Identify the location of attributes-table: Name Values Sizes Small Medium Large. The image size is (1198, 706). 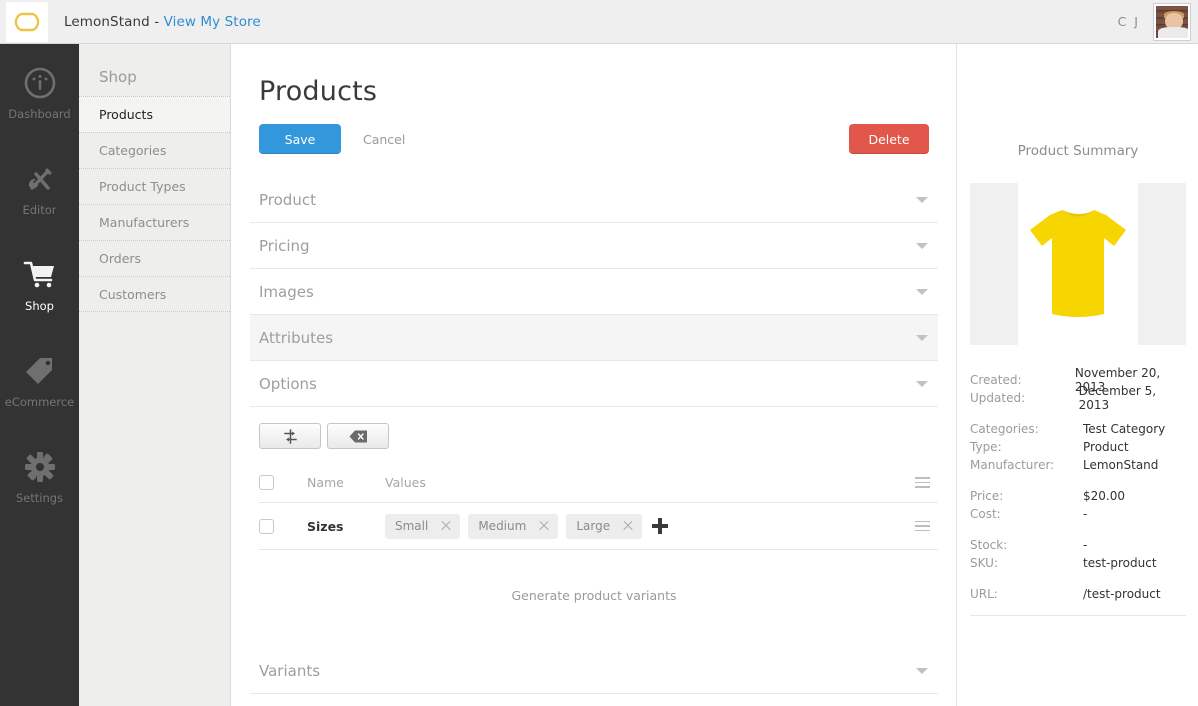
(594, 506).